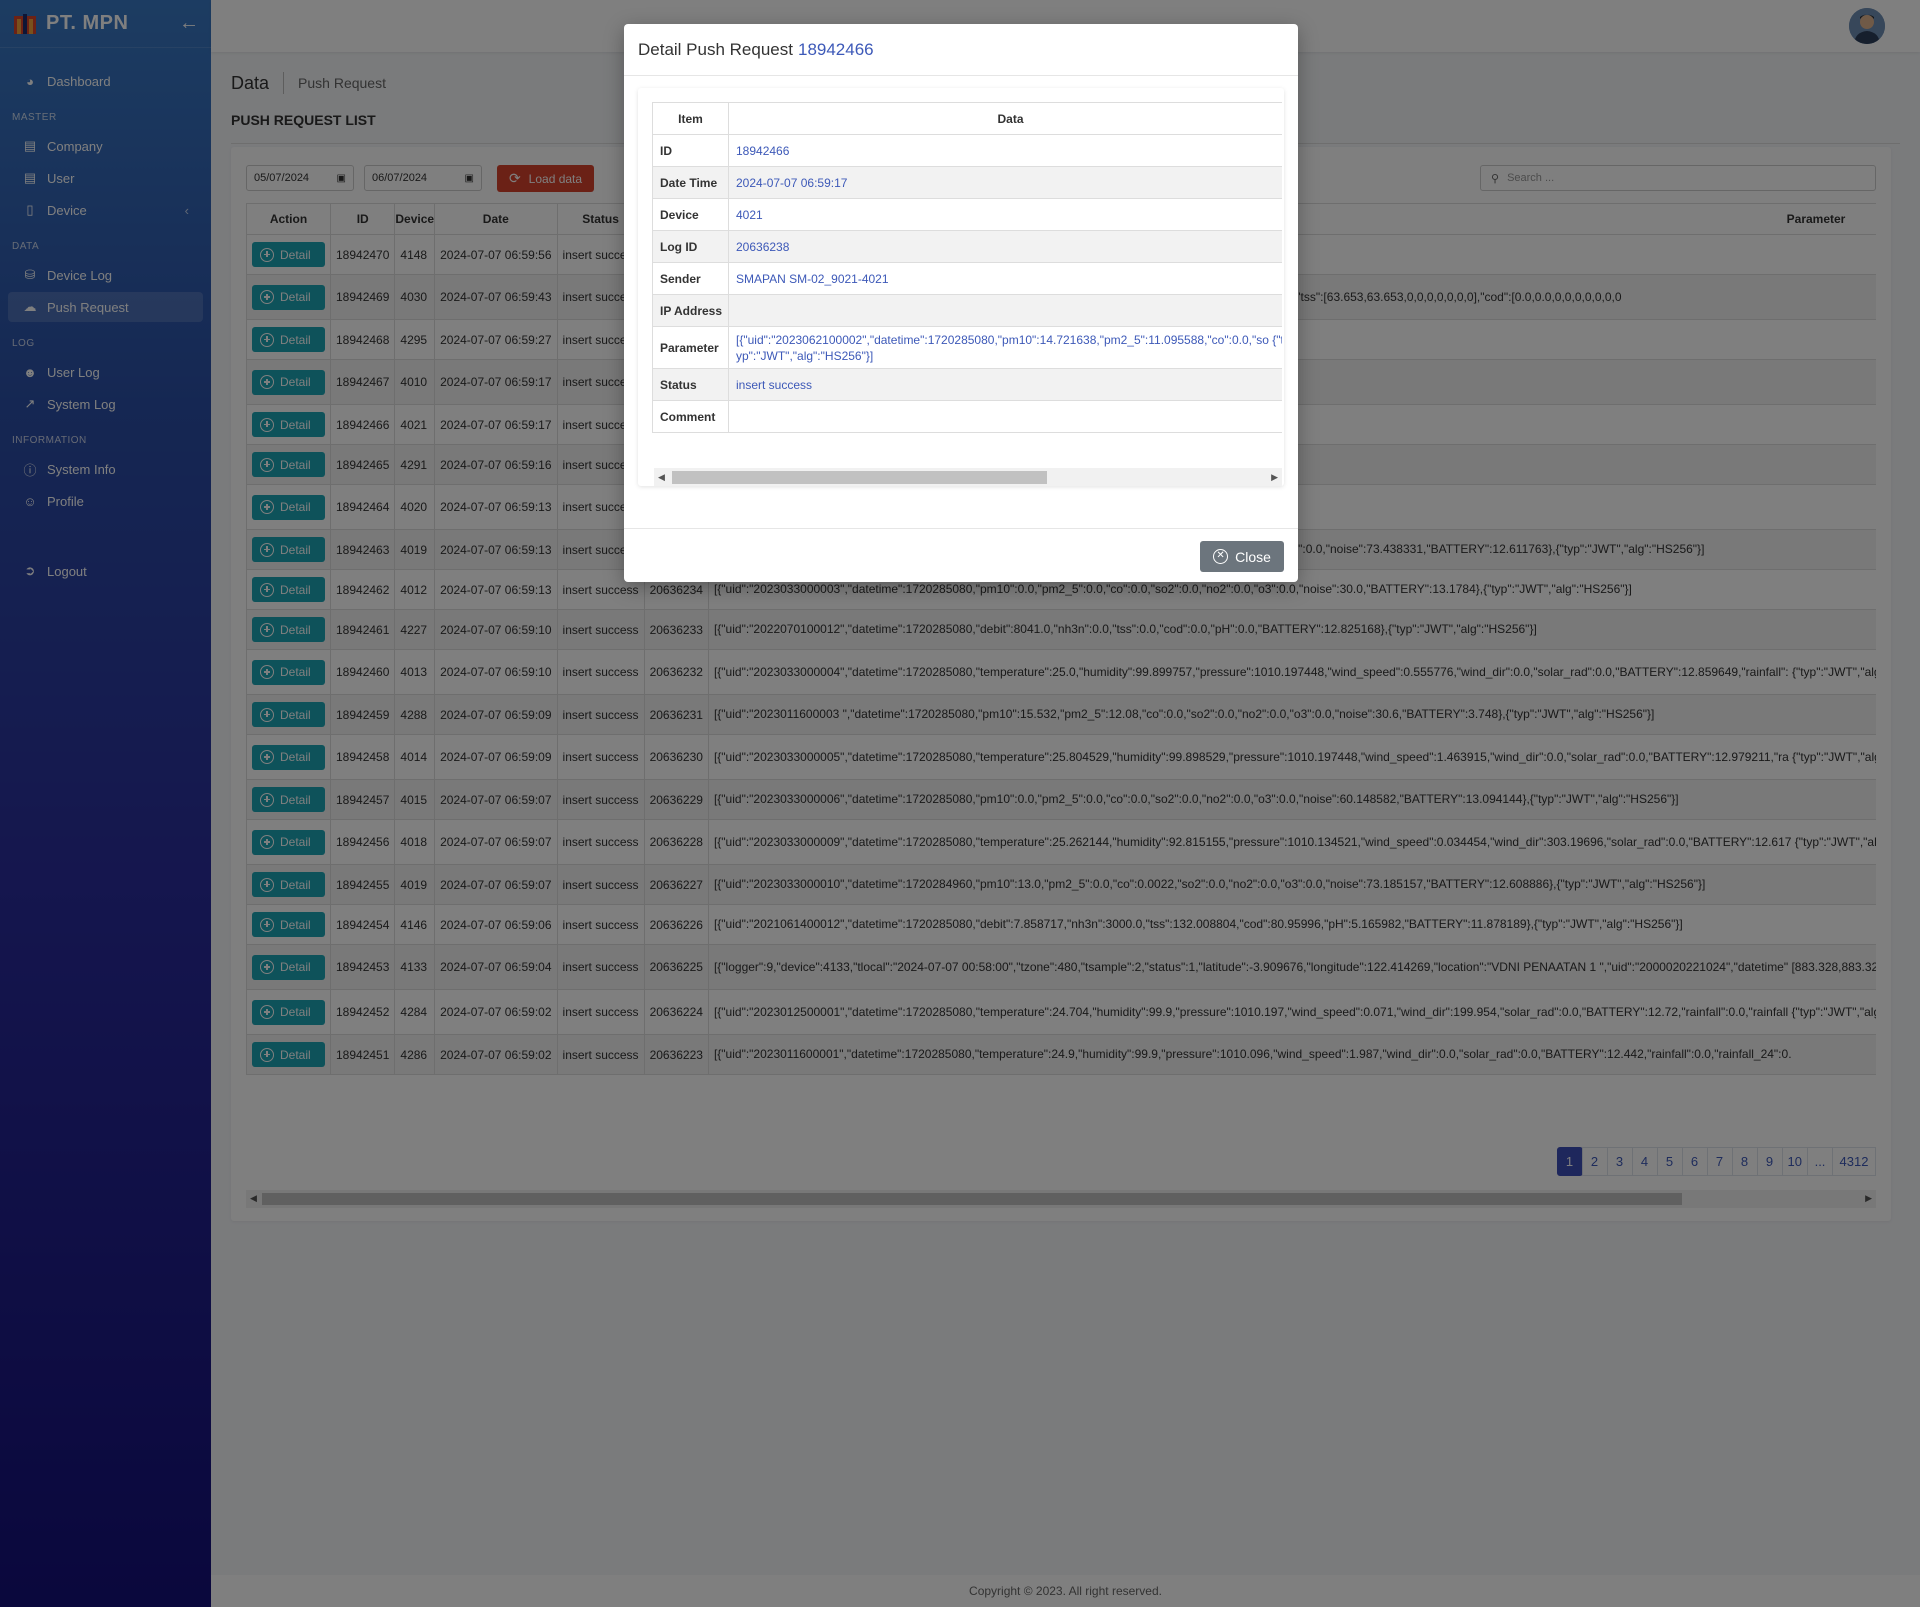 Image resolution: width=1920 pixels, height=1607 pixels. What do you see at coordinates (690, 416) in the screenshot?
I see `detail-key: Comment` at bounding box center [690, 416].